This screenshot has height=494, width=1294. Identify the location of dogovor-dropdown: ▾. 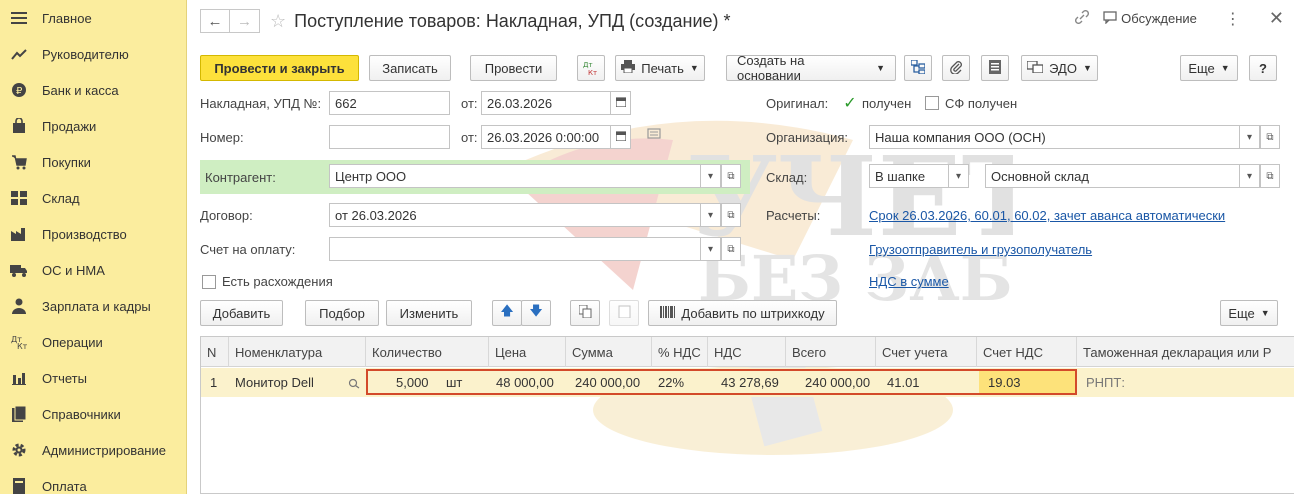
(711, 215).